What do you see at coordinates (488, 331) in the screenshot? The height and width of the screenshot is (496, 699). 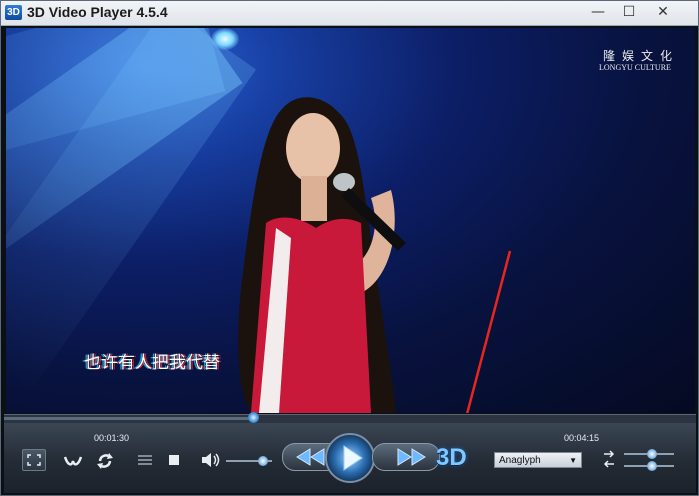 I see `annotation-arrow` at bounding box center [488, 331].